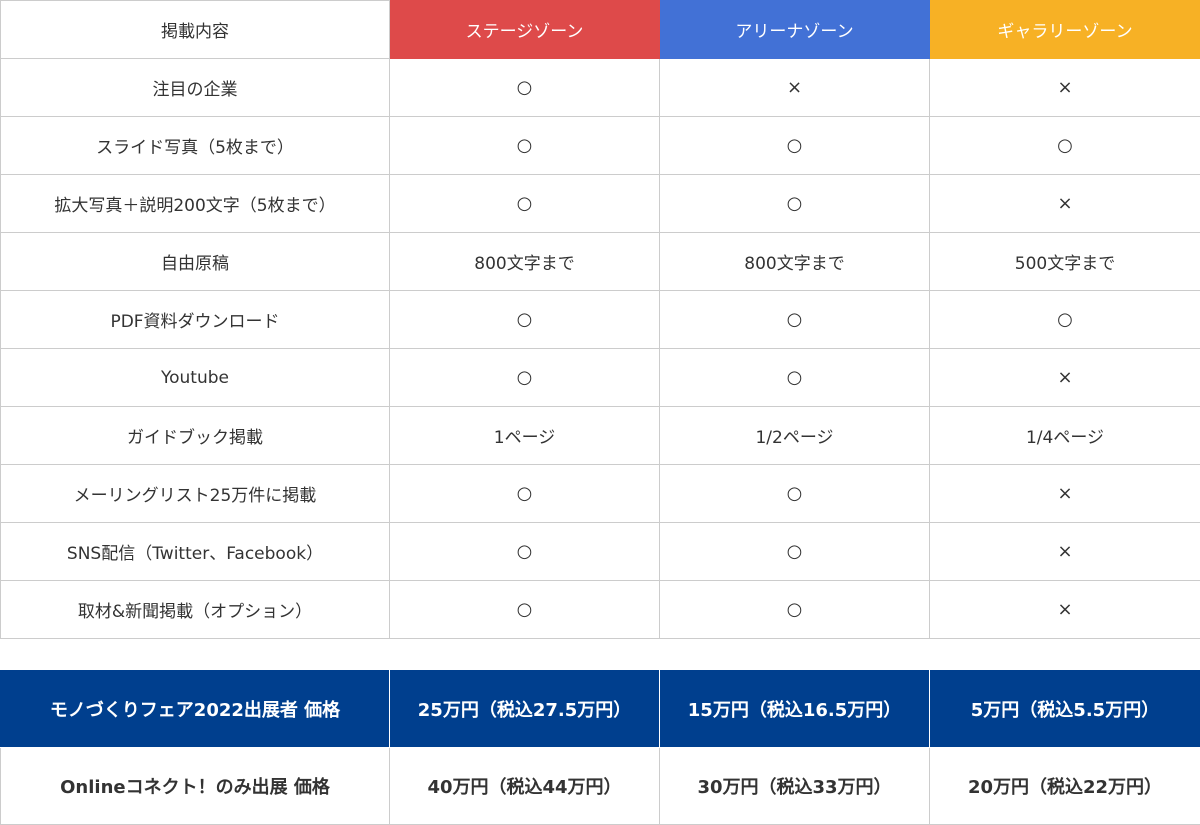  What do you see at coordinates (195, 494) in the screenshot?
I see `row-label: メーリングリスト25万件に掲載` at bounding box center [195, 494].